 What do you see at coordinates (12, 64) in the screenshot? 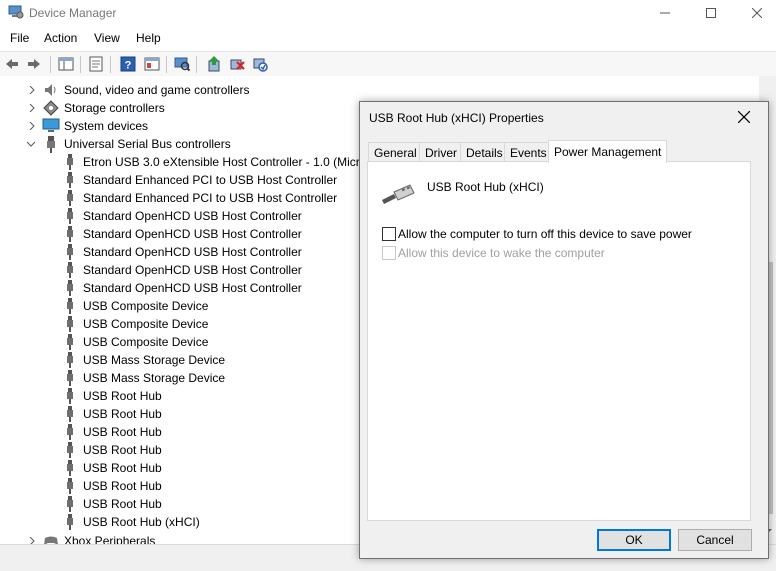
I see `back-arrow-icon` at bounding box center [12, 64].